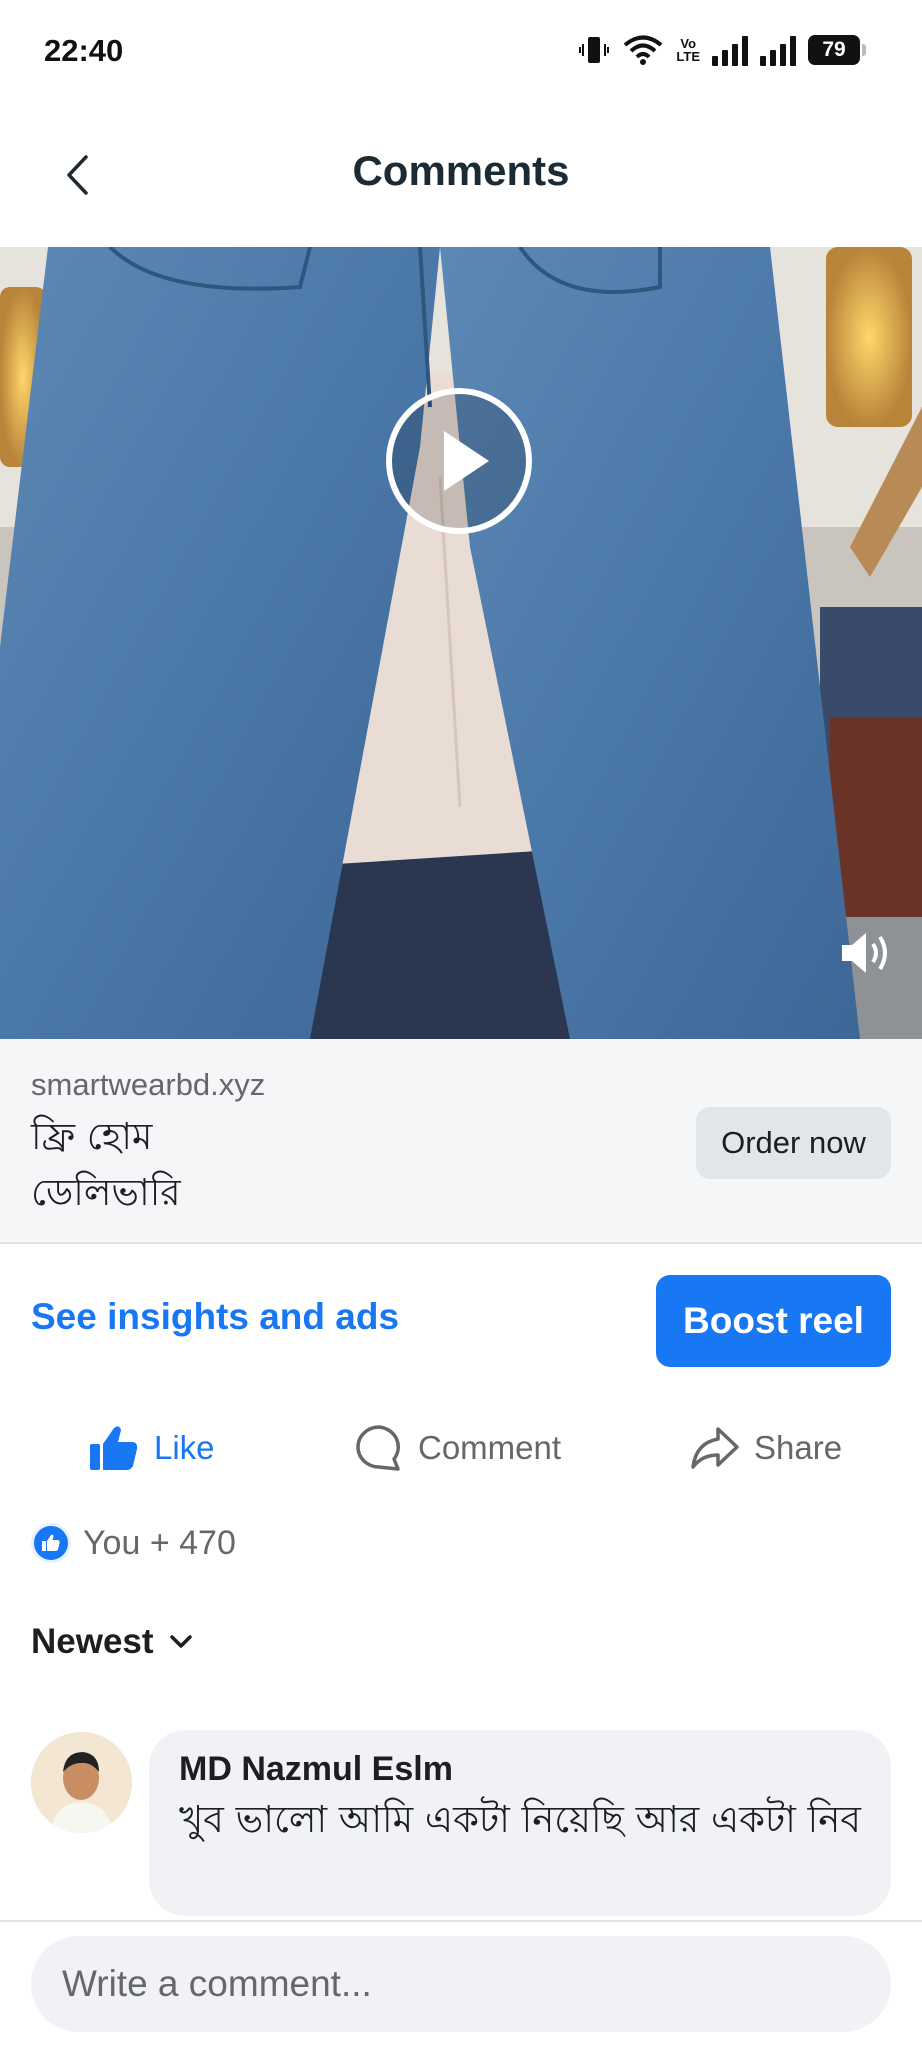 Image resolution: width=922 pixels, height=2050 pixels. What do you see at coordinates (151, 1448) in the screenshot?
I see `like-button: Like` at bounding box center [151, 1448].